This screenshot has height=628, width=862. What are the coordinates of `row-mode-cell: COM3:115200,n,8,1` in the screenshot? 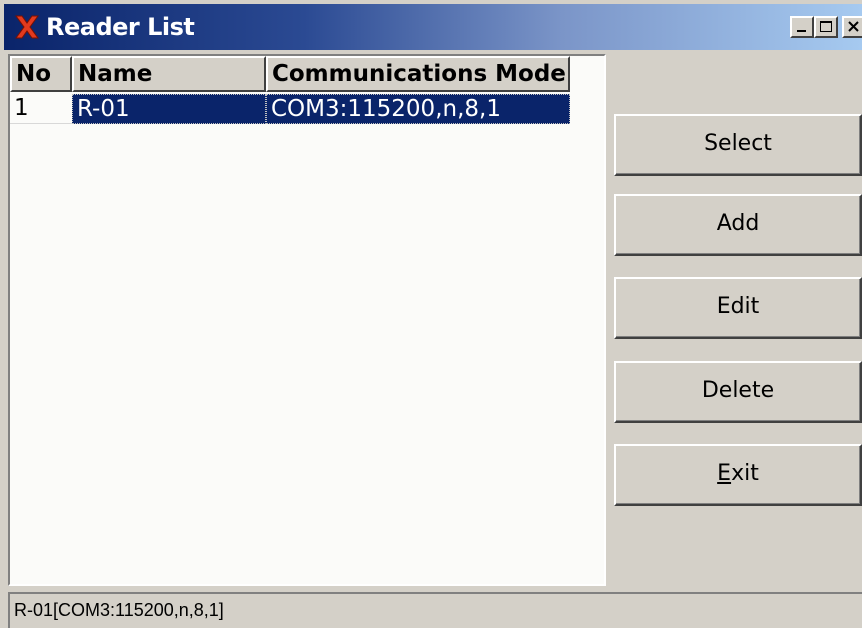 It's located at (418, 109).